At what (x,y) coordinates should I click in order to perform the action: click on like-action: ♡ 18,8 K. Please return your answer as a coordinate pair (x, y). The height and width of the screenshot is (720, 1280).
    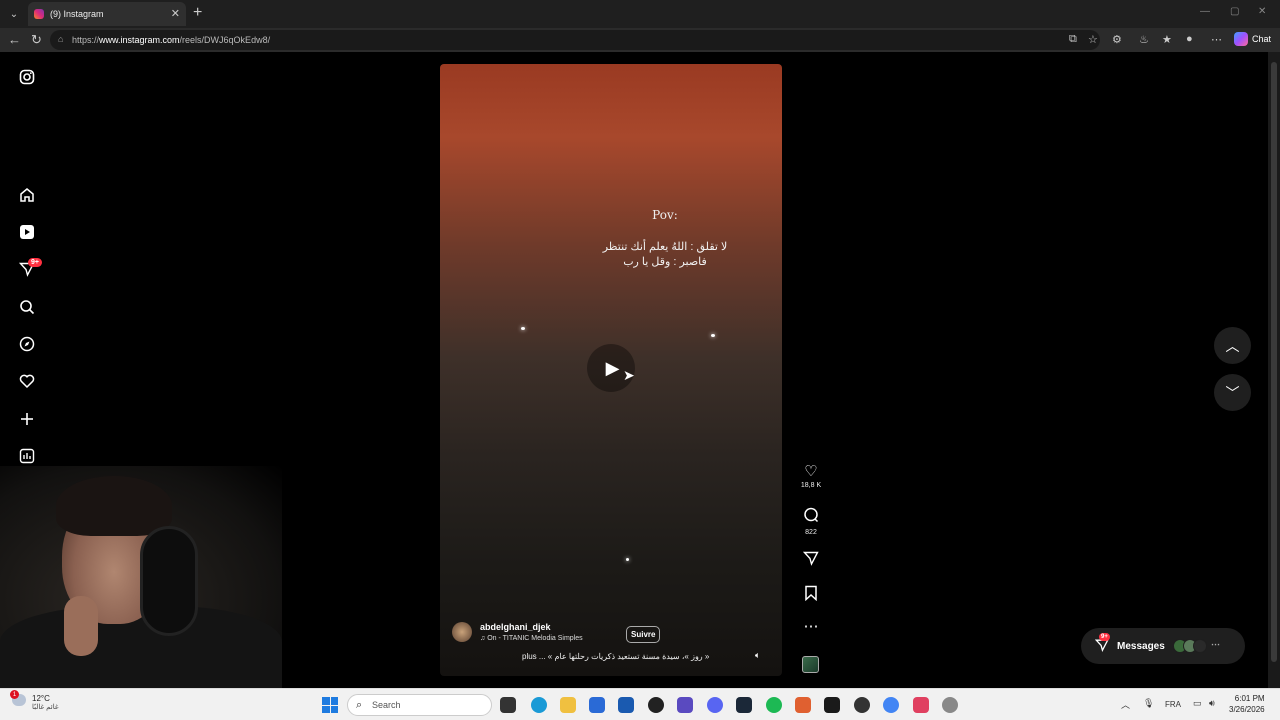
    Looking at the image, I should click on (811, 477).